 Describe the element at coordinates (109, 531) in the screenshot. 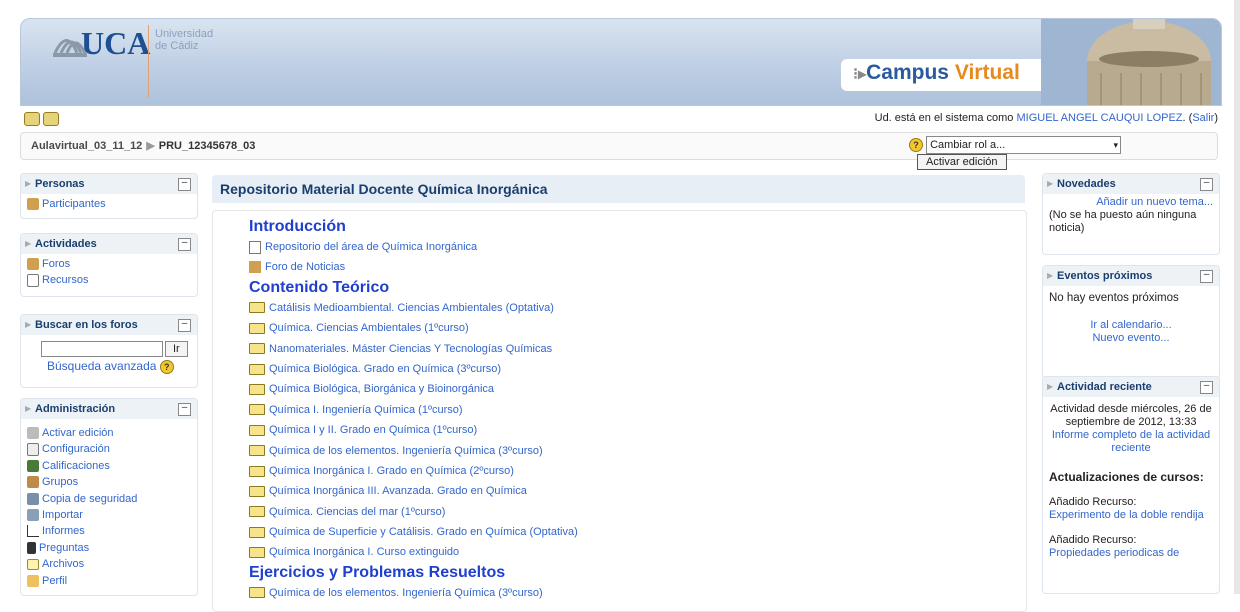

I see `admin-item-informes: Informes` at that location.